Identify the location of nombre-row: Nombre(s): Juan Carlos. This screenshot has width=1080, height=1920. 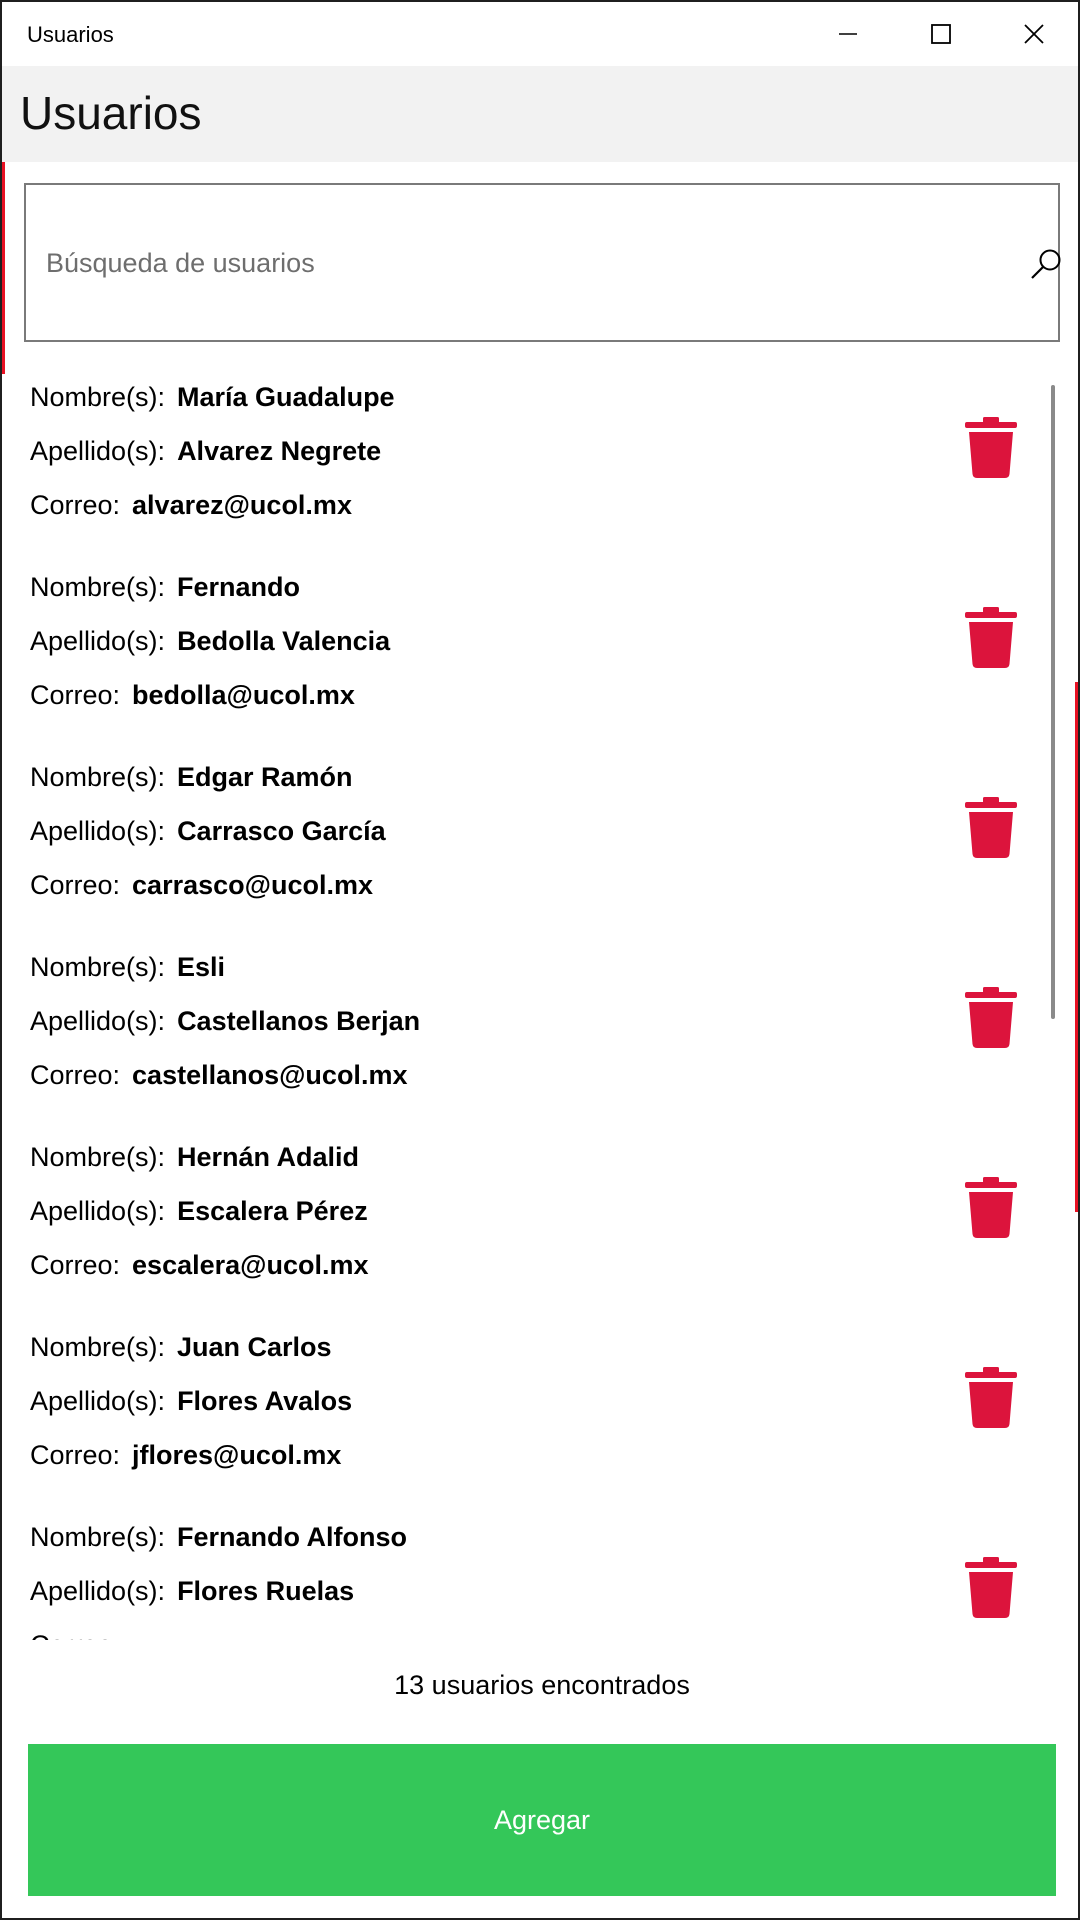
(181, 1347).